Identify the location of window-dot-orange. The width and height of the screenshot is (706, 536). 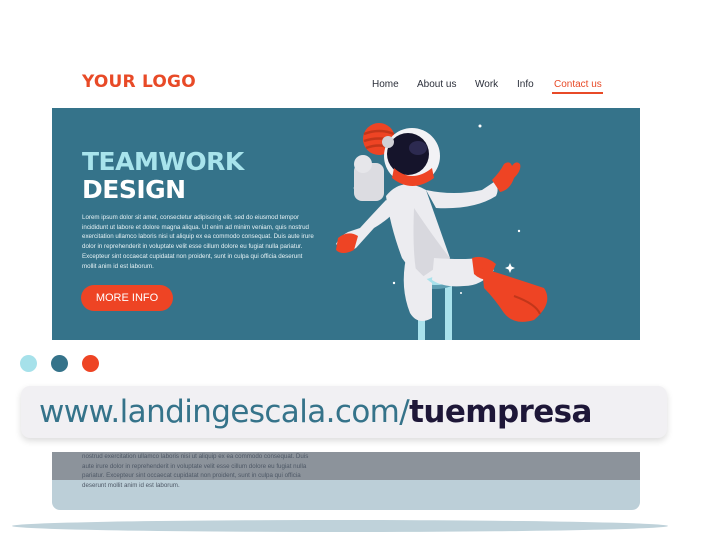
(90, 363).